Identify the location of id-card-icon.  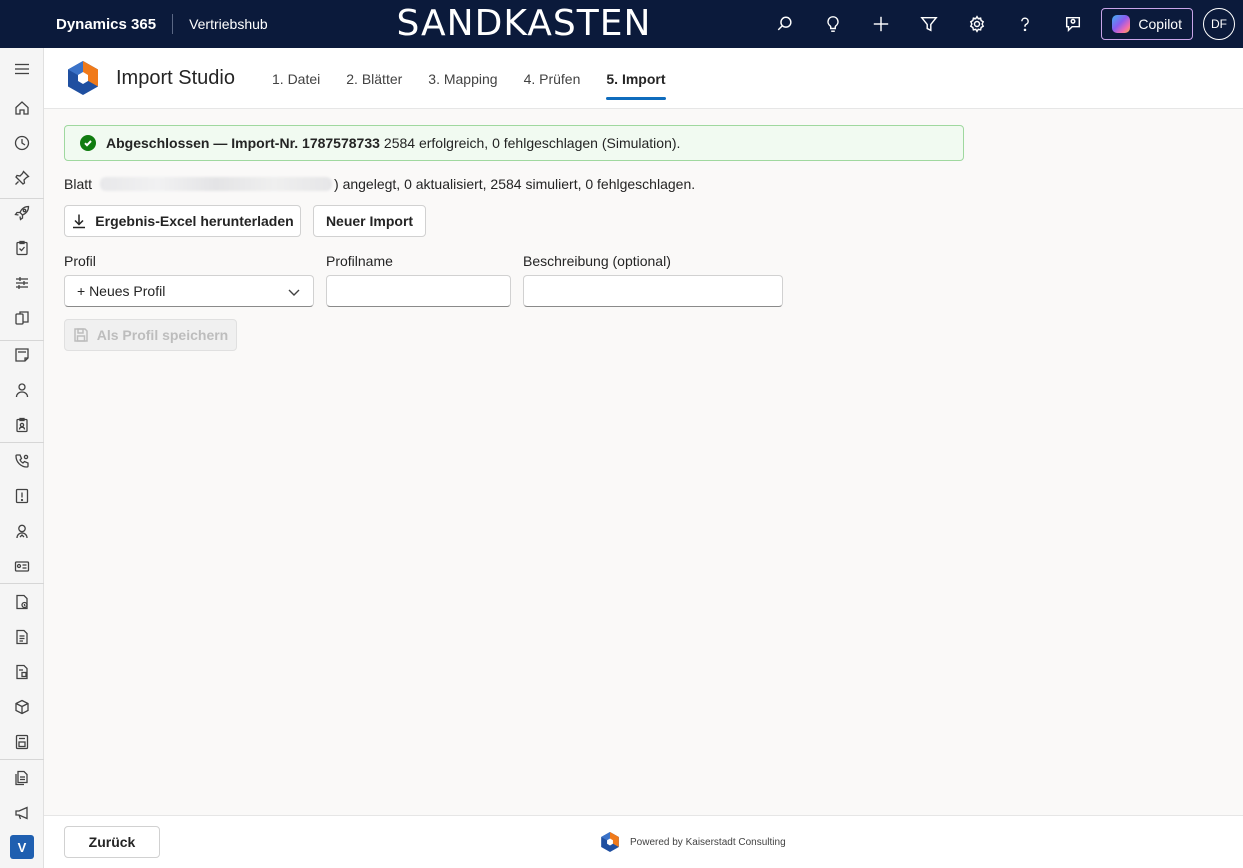
(22, 566).